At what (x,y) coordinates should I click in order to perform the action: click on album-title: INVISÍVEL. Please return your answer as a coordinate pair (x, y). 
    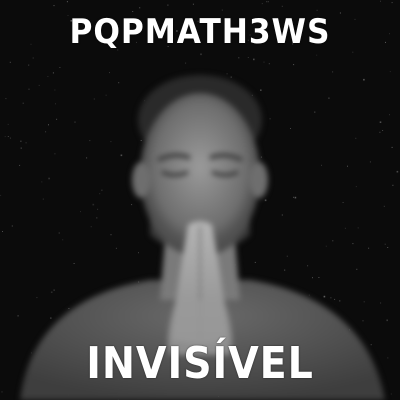
    Looking at the image, I should click on (200, 363).